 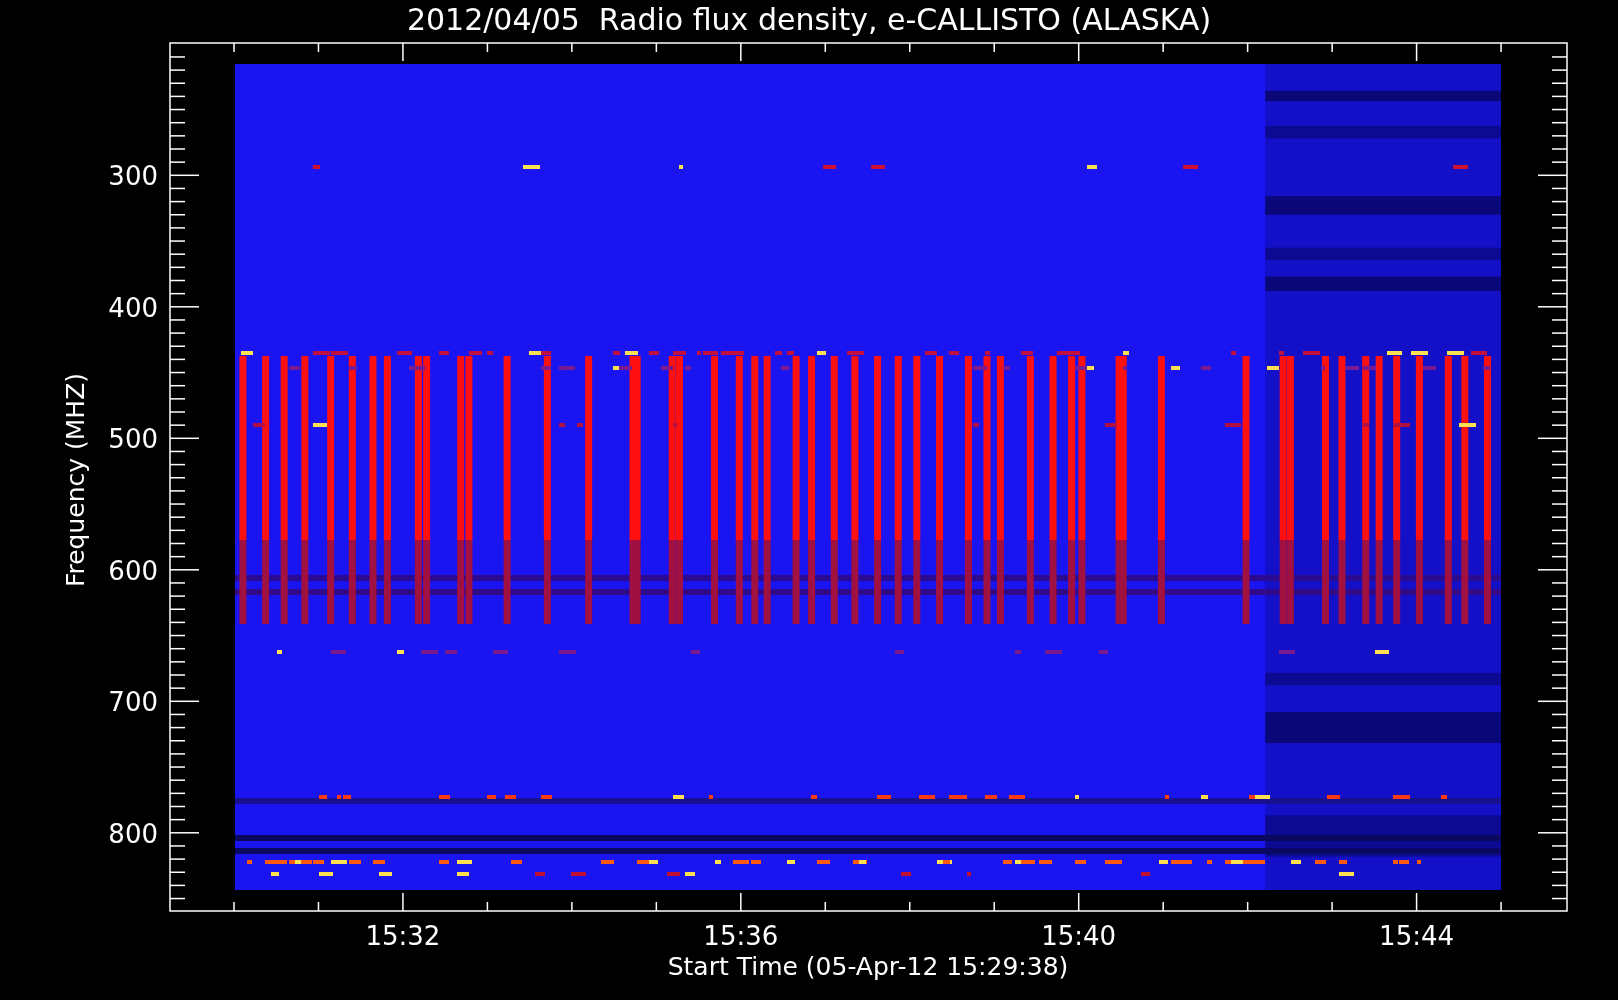 I want to click on y-axis-label: Frequency (MHZ), so click(x=75, y=480).